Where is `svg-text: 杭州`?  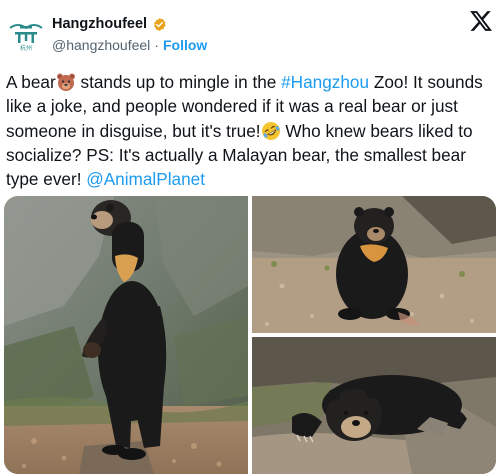 svg-text: 杭州 is located at coordinates (26, 48).